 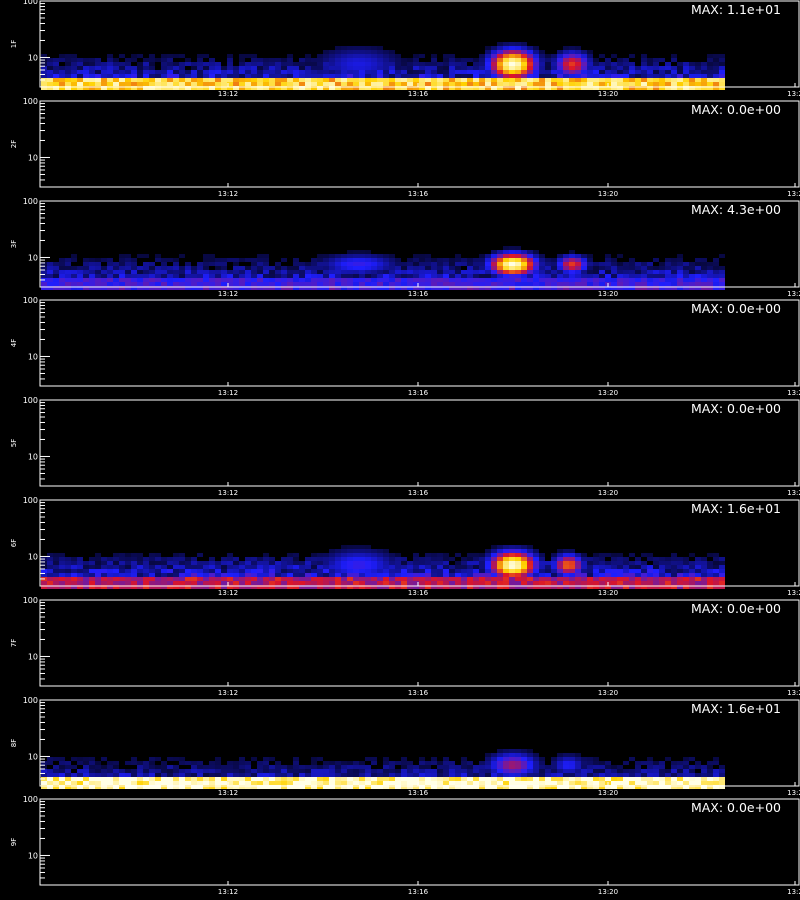 What do you see at coordinates (30, 101) in the screenshot?
I see `y-tick-label: 100` at bounding box center [30, 101].